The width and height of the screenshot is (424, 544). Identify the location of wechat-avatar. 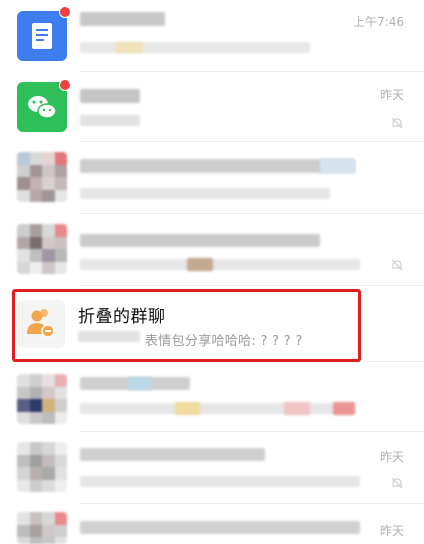
(42, 107).